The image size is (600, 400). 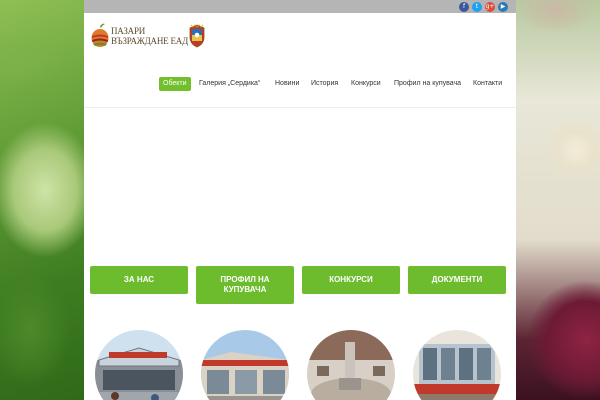 I want to click on square-monument-image, so click(x=351, y=365).